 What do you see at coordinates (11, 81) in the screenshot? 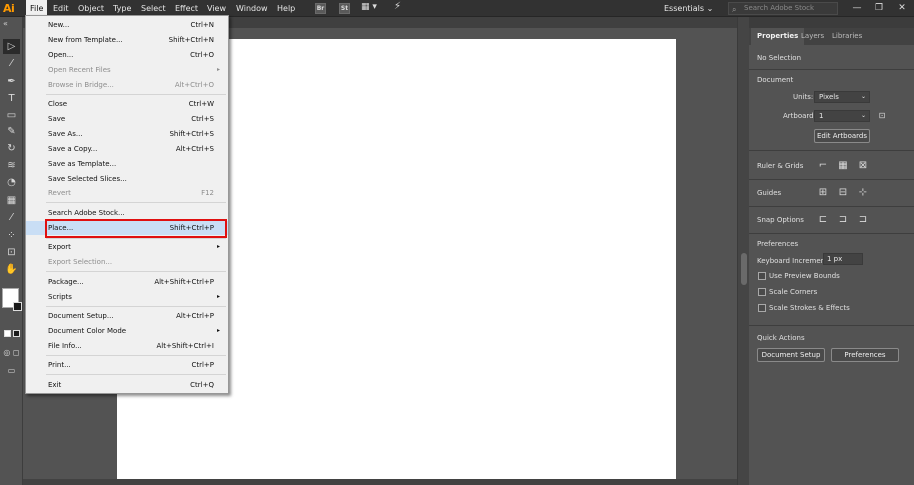
I see `pen-tool-icon: ✒` at bounding box center [11, 81].